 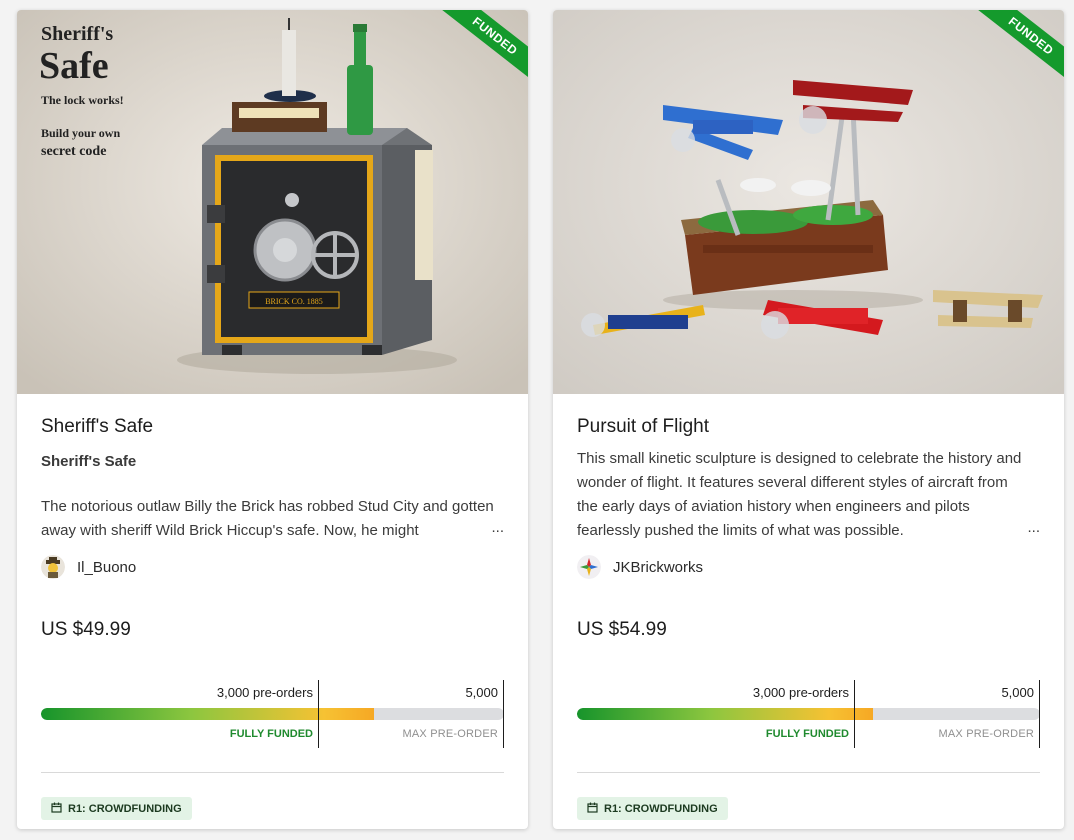 I want to click on price: US $54.99, so click(x=622, y=629).